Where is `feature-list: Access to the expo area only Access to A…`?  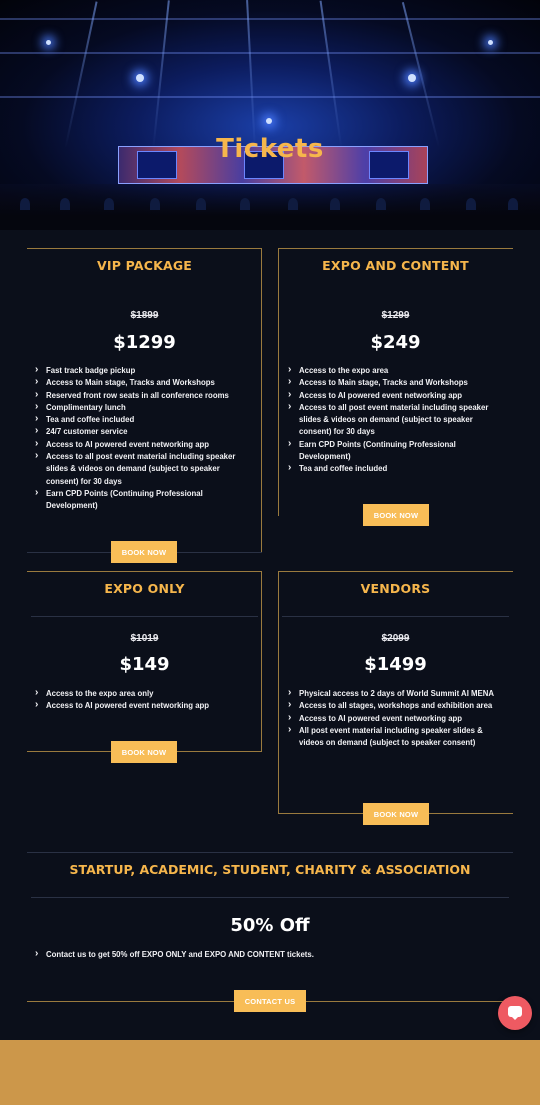 feature-list: Access to the expo area only Access to A… is located at coordinates (142, 700).